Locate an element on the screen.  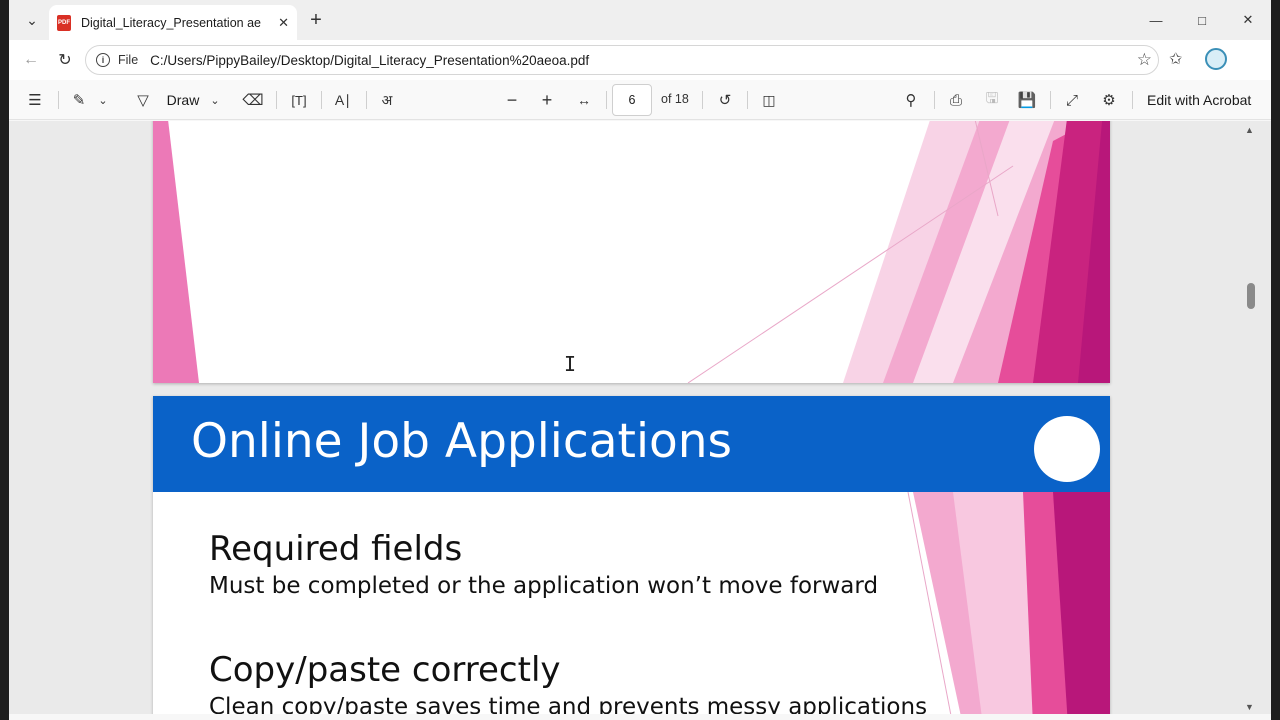
search-icon: ⚲ is located at coordinates (911, 100).